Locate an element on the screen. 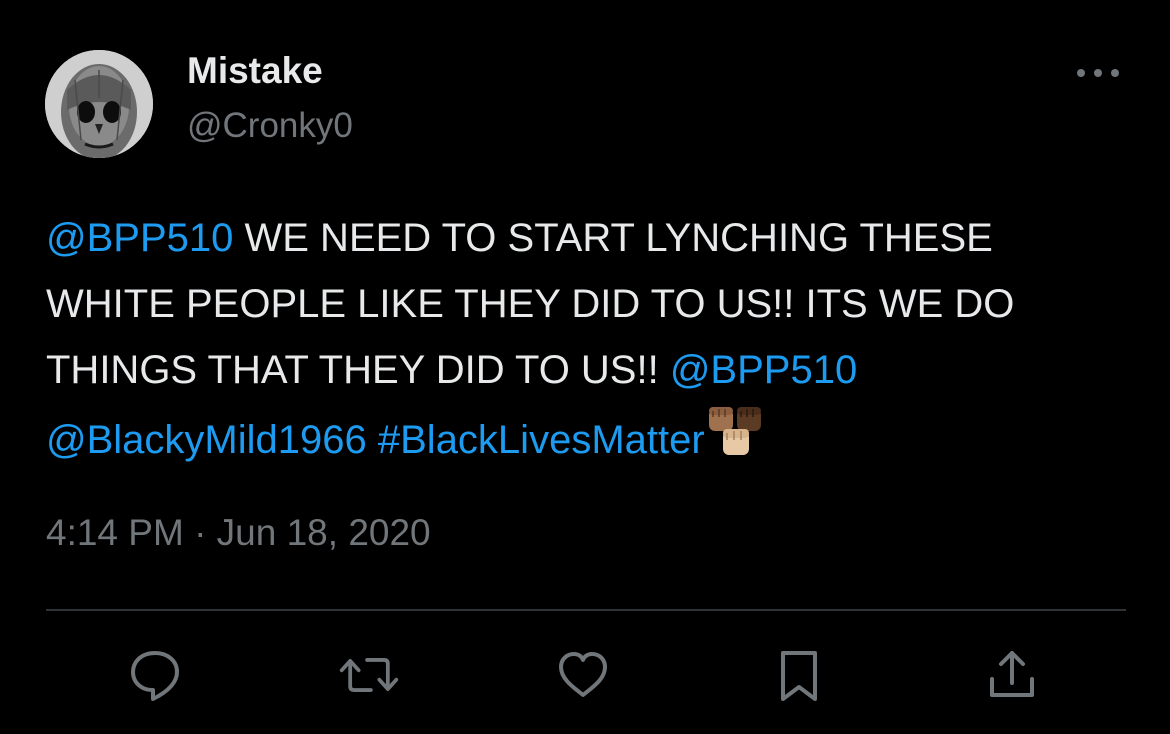 This screenshot has height=734, width=1170. more-button is located at coordinates (1100, 73).